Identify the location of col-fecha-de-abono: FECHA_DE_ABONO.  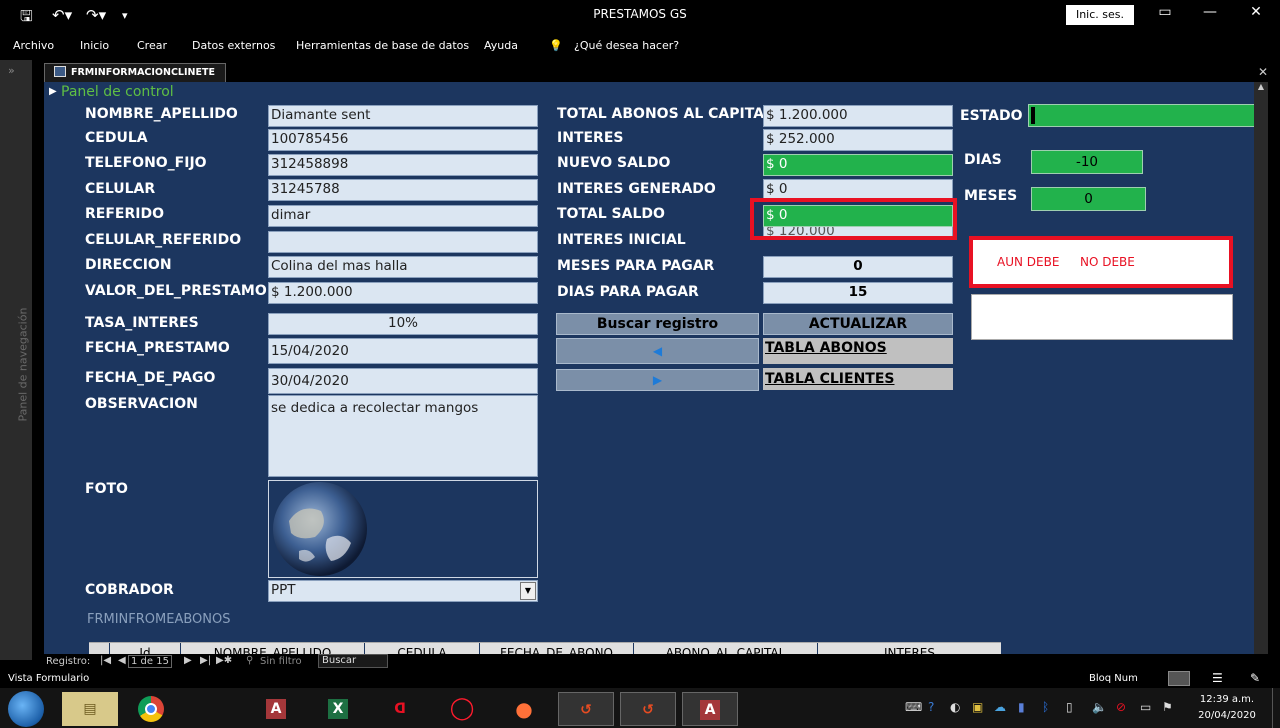
(556, 648).